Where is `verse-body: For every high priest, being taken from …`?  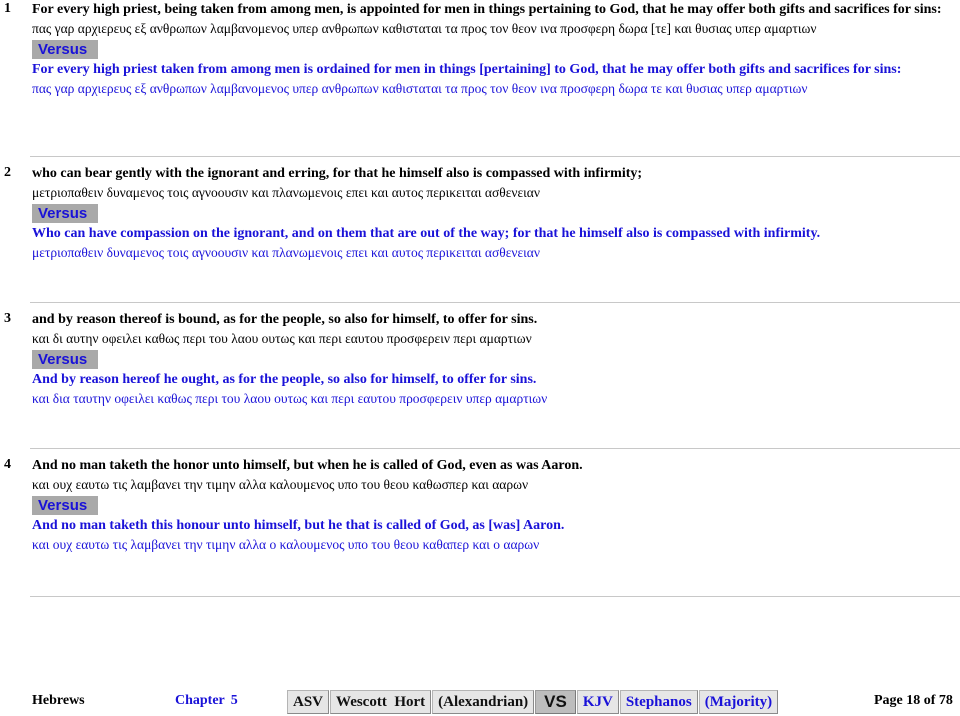 verse-body: For every high priest, being taken from … is located at coordinates (496, 49).